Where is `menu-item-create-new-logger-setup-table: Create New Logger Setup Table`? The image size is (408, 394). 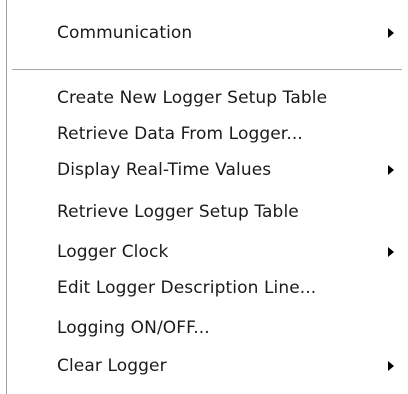
menu-item-create-new-logger-setup-table: Create New Logger Setup Table is located at coordinates (204, 98).